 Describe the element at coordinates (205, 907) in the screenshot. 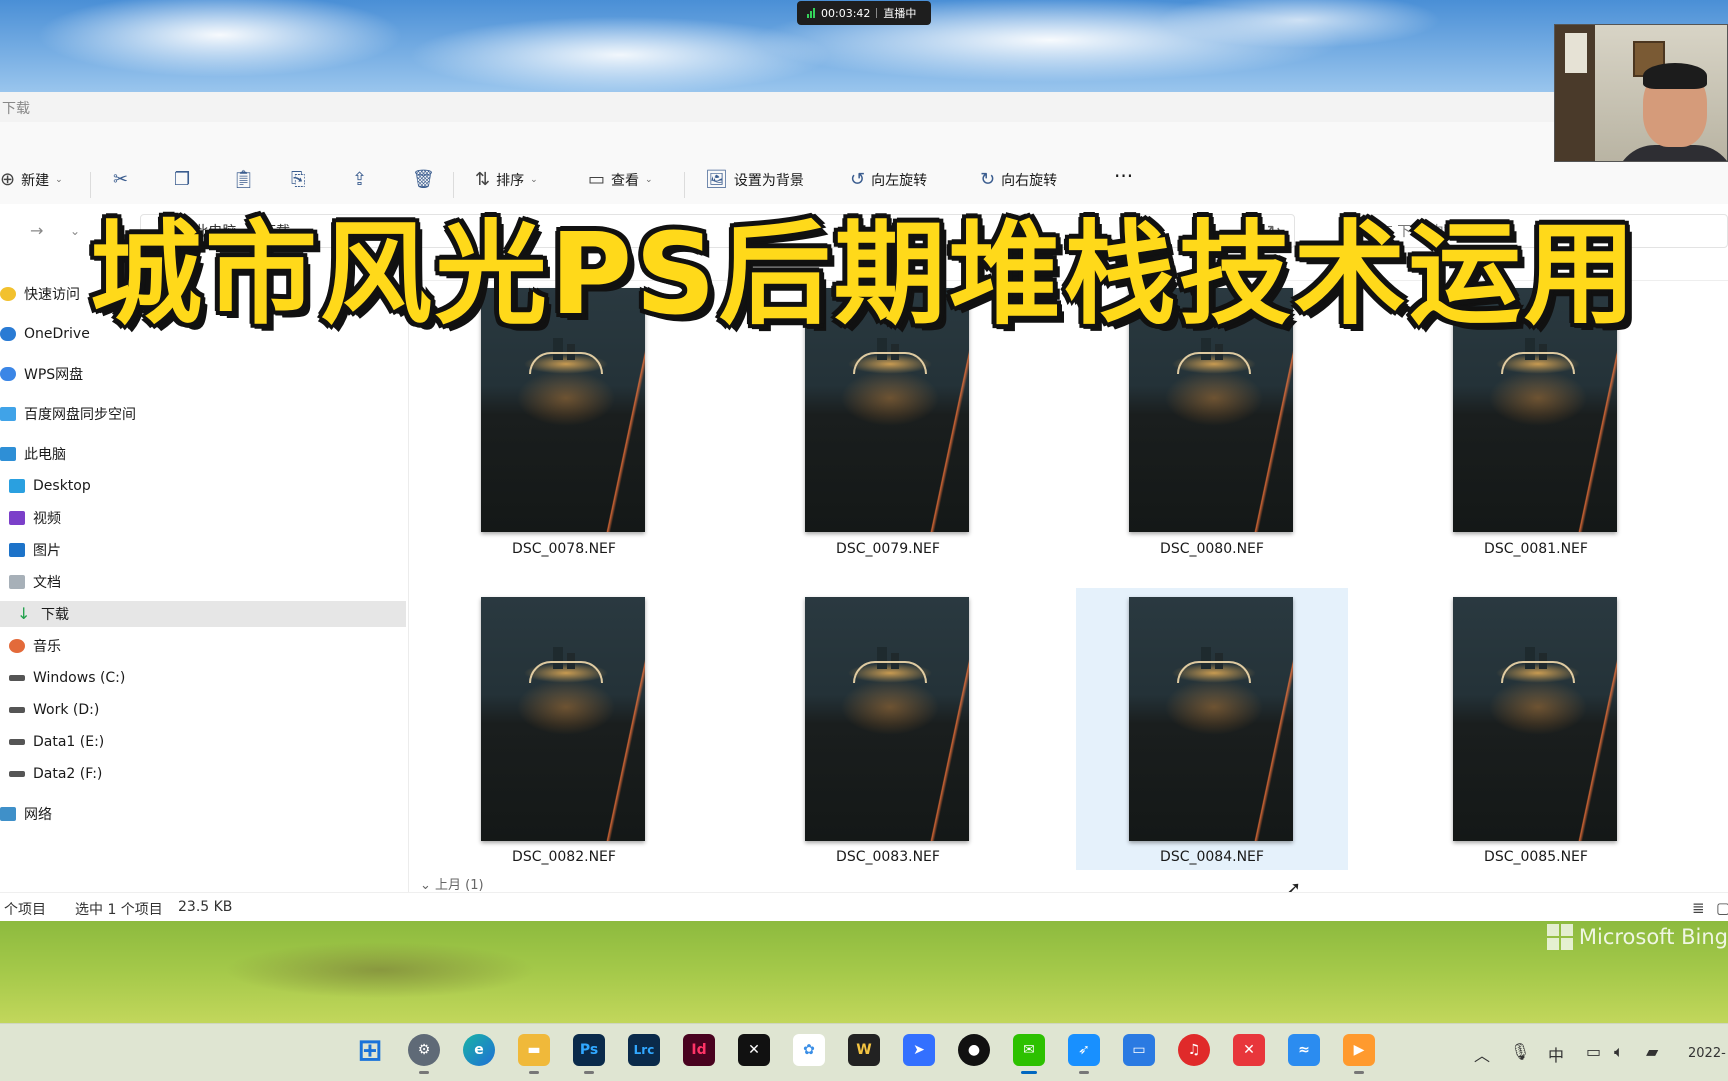

I see `selection-size: 23.5 KB` at that location.